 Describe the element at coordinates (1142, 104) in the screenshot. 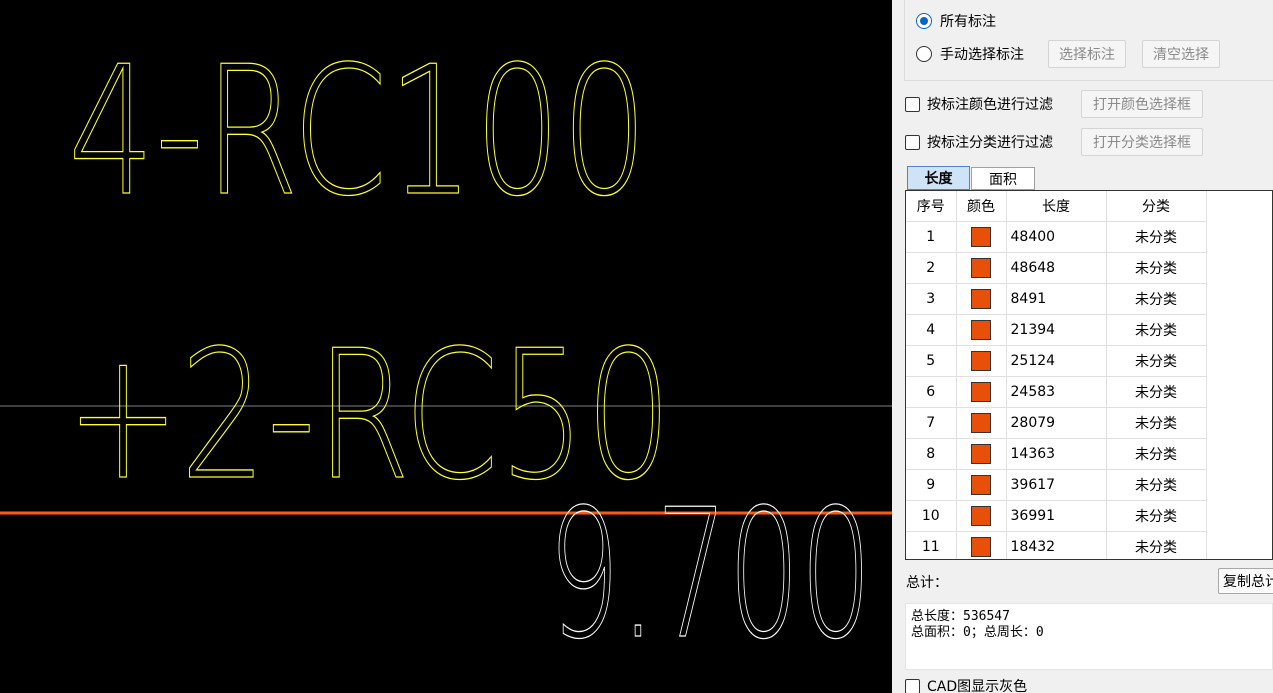

I see `open-color-picker-button: 打开颜色选择框` at that location.